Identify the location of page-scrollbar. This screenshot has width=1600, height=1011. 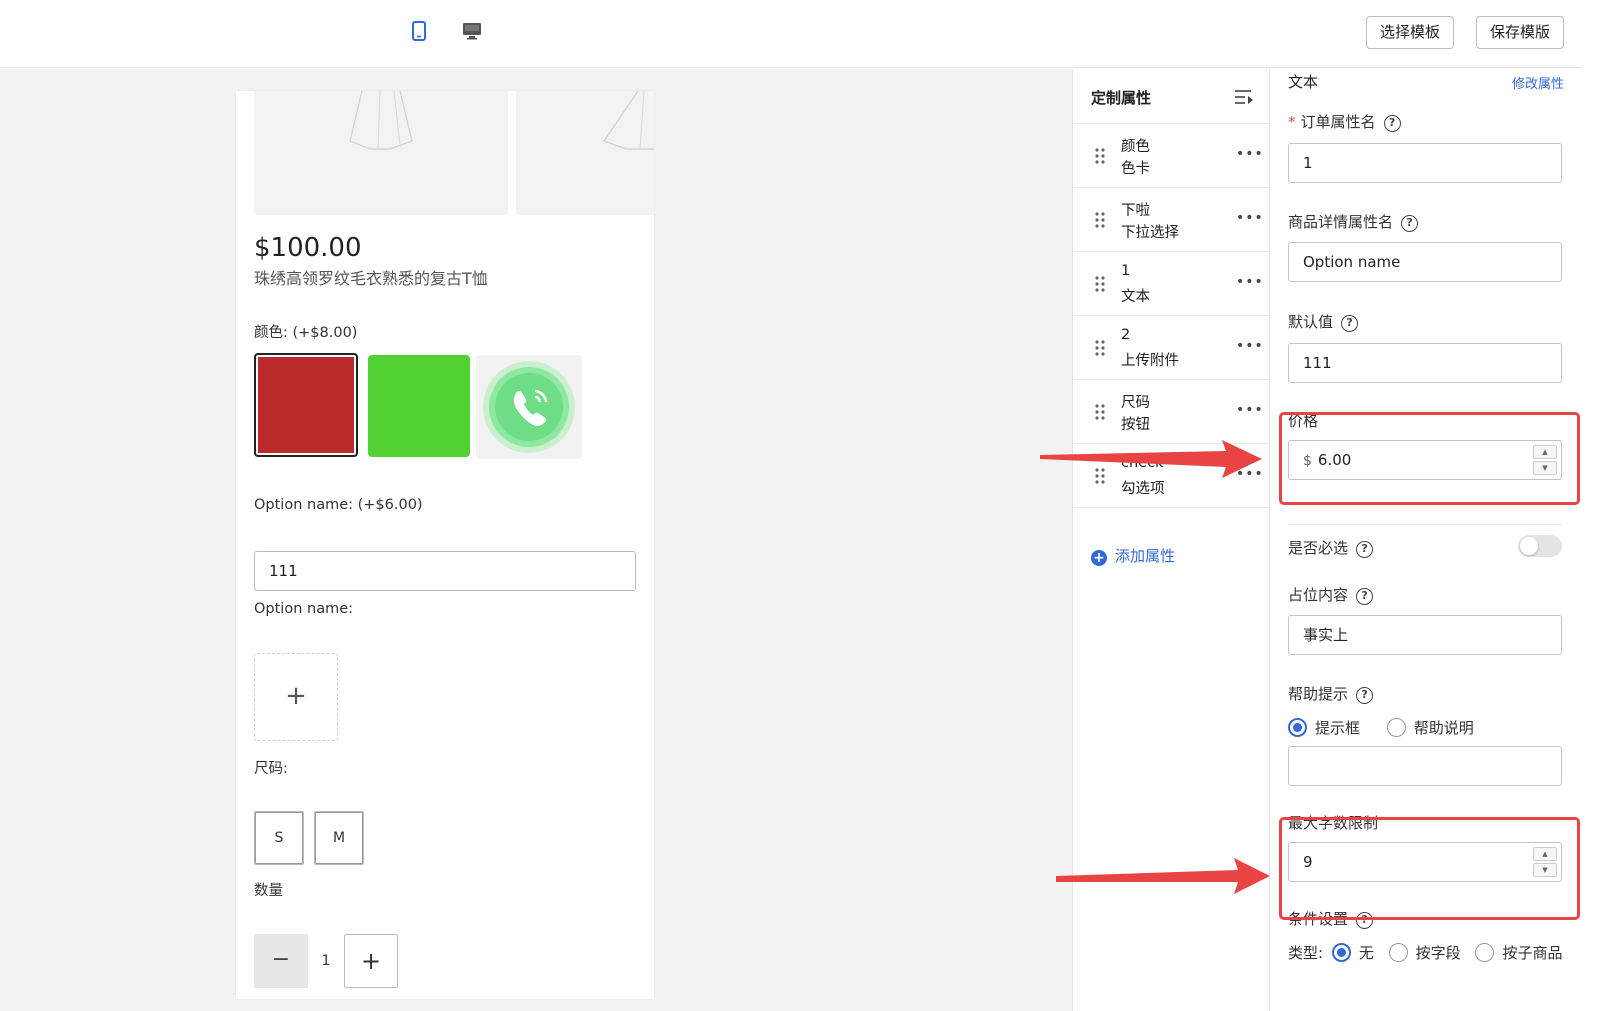
(1591, 505).